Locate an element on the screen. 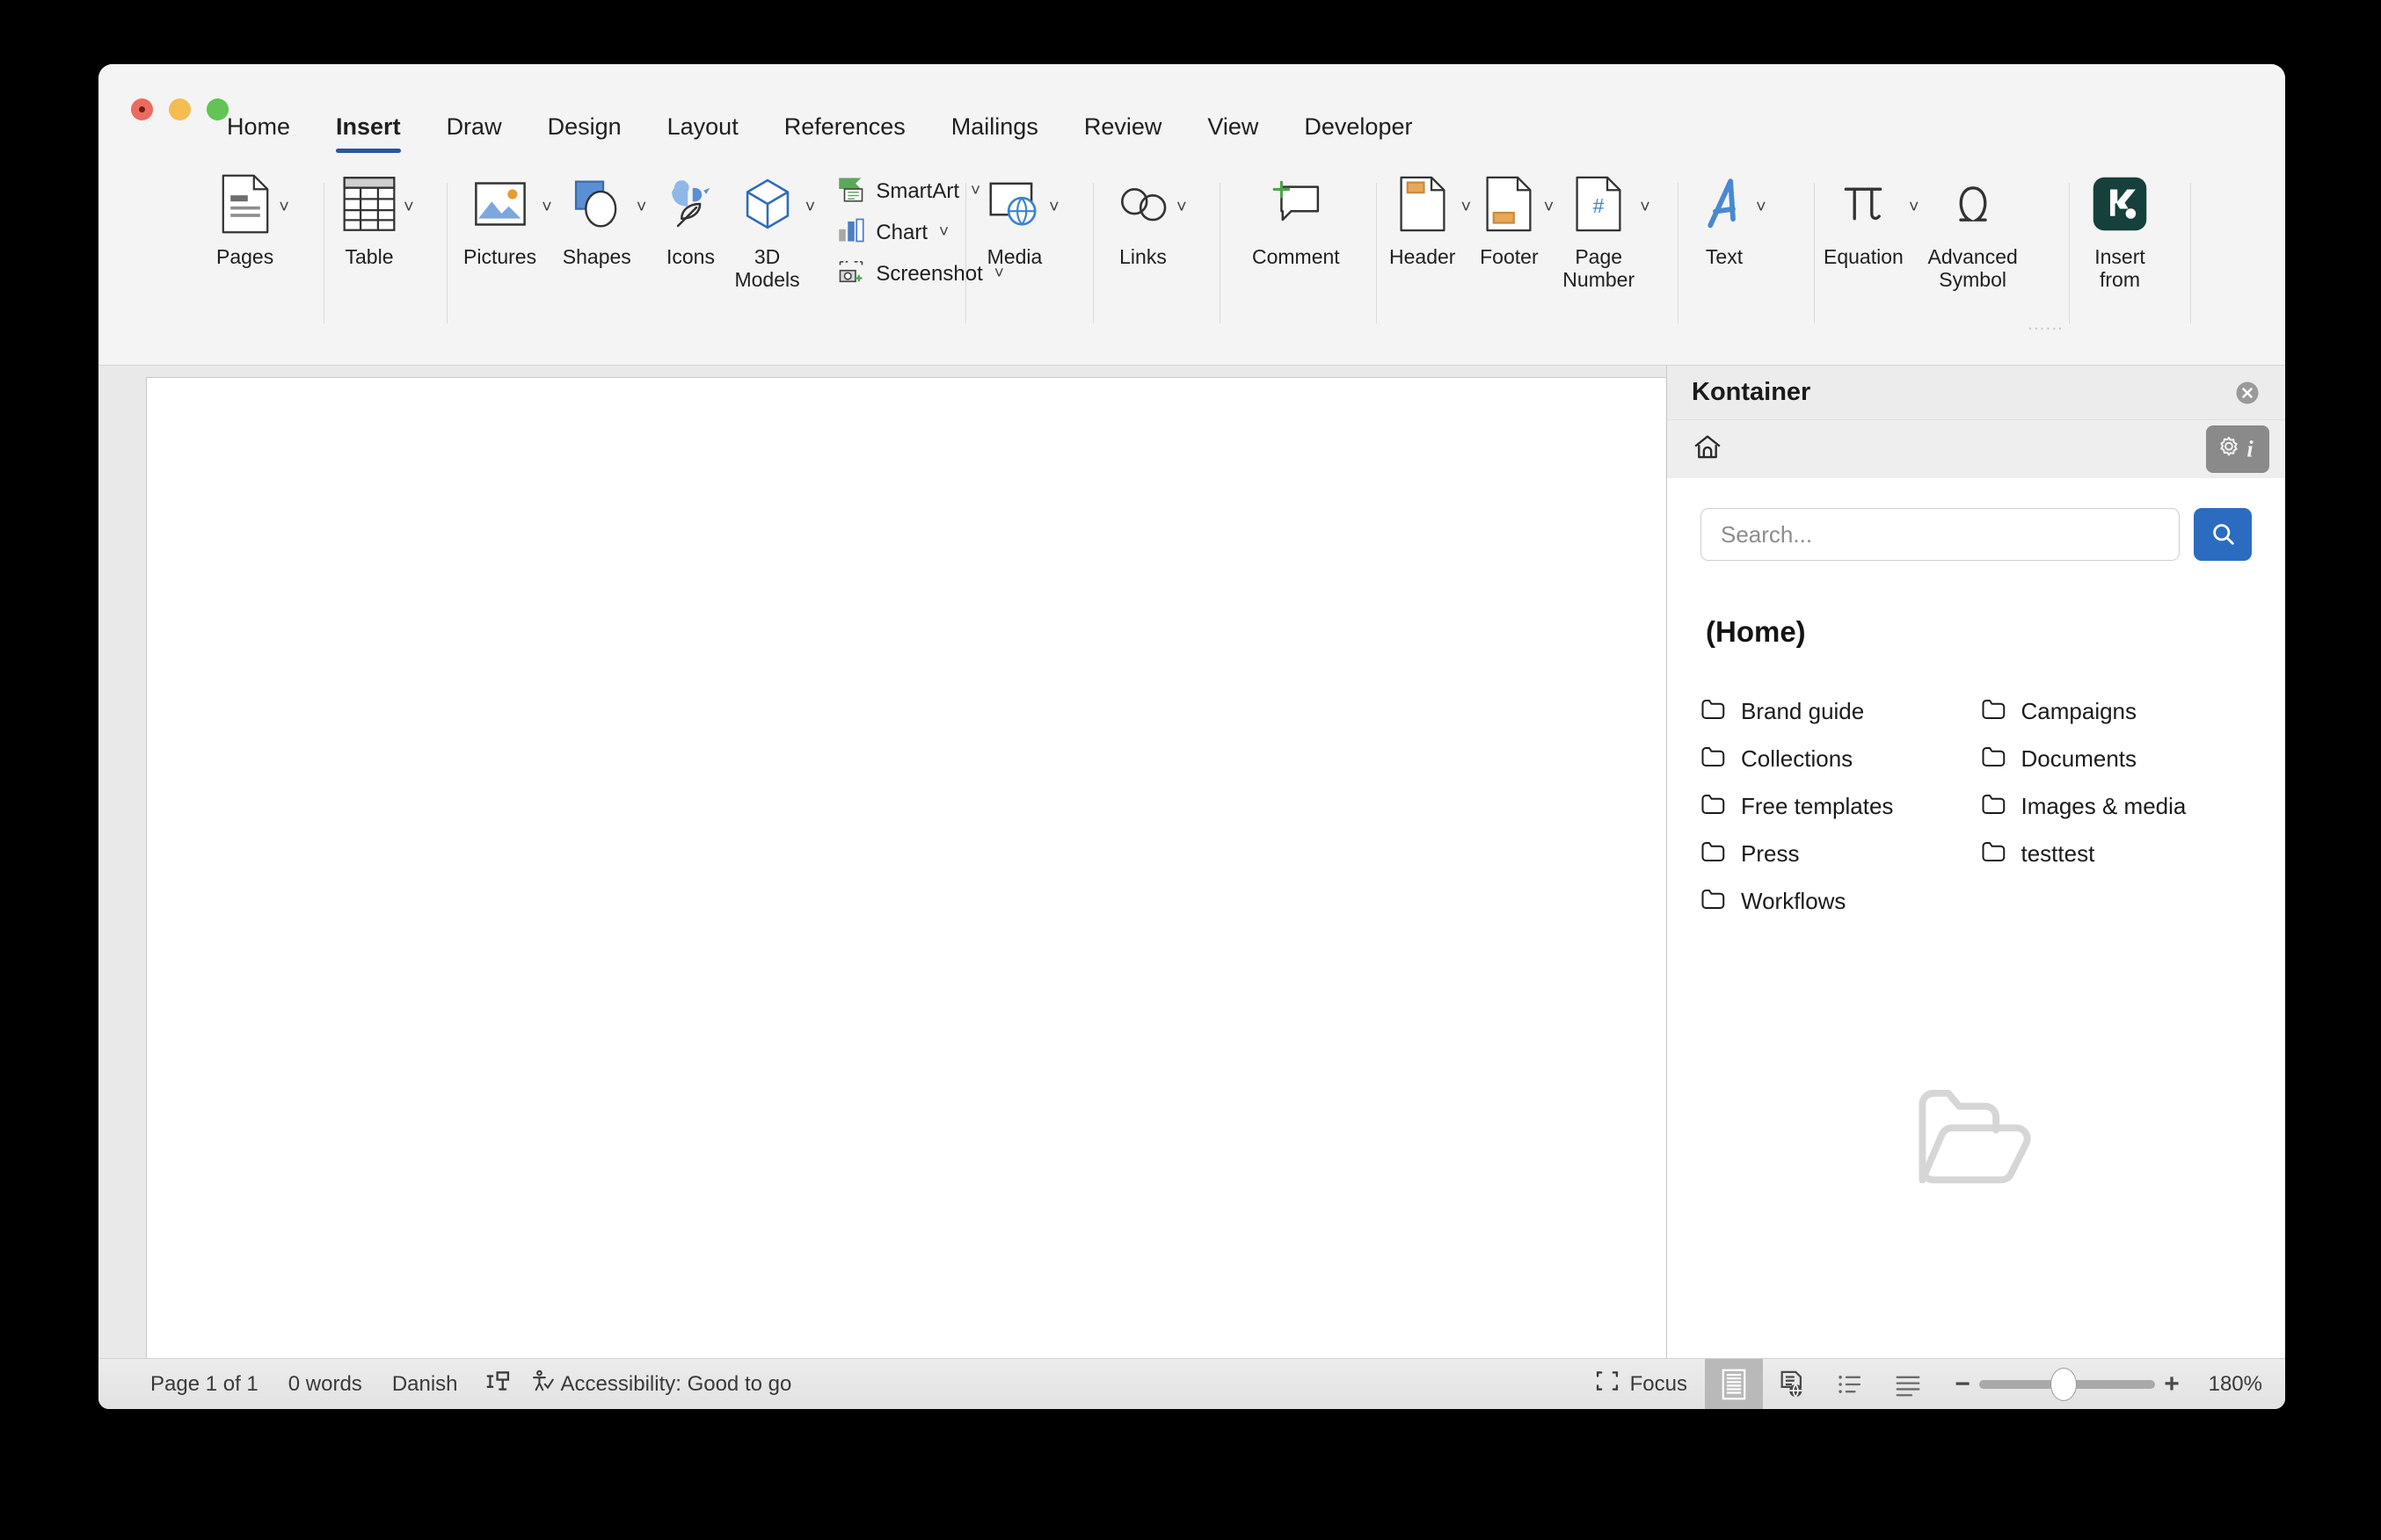 This screenshot has height=1540, width=2381. home-icon is located at coordinates (1707, 450).